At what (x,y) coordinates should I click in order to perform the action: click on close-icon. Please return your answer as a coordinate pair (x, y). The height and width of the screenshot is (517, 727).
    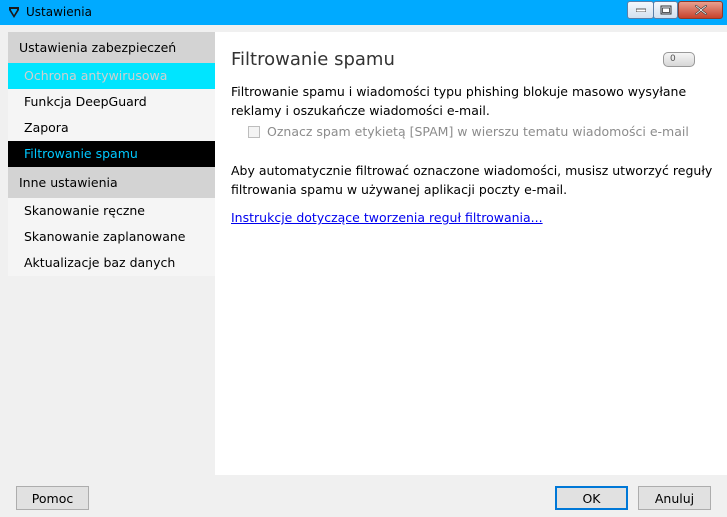
    Looking at the image, I should click on (700, 10).